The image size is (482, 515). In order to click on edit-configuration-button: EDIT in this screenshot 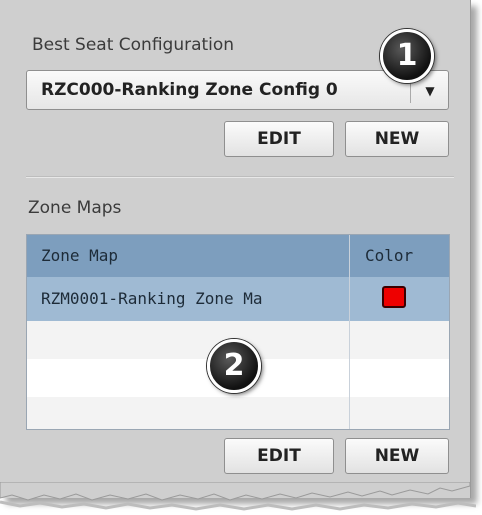, I will do `click(279, 139)`.